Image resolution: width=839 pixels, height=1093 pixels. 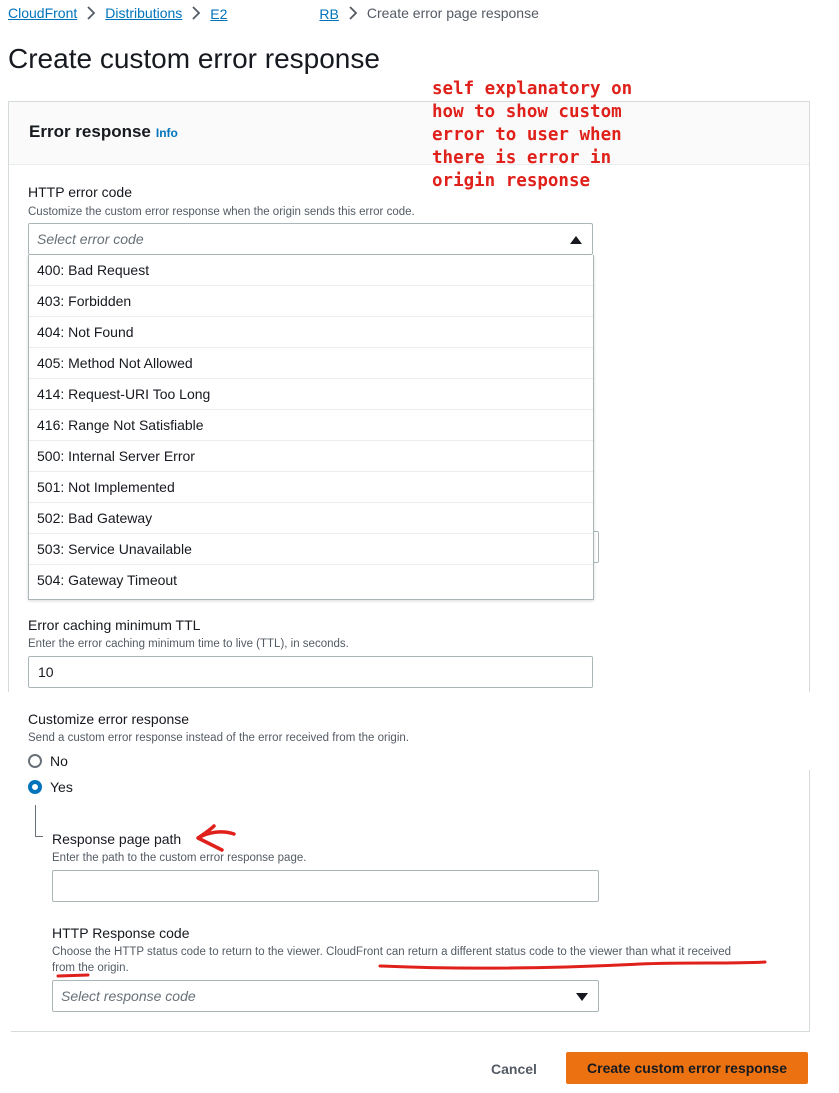 I want to click on http-error-code-placeholder: Select error code, so click(x=90, y=239).